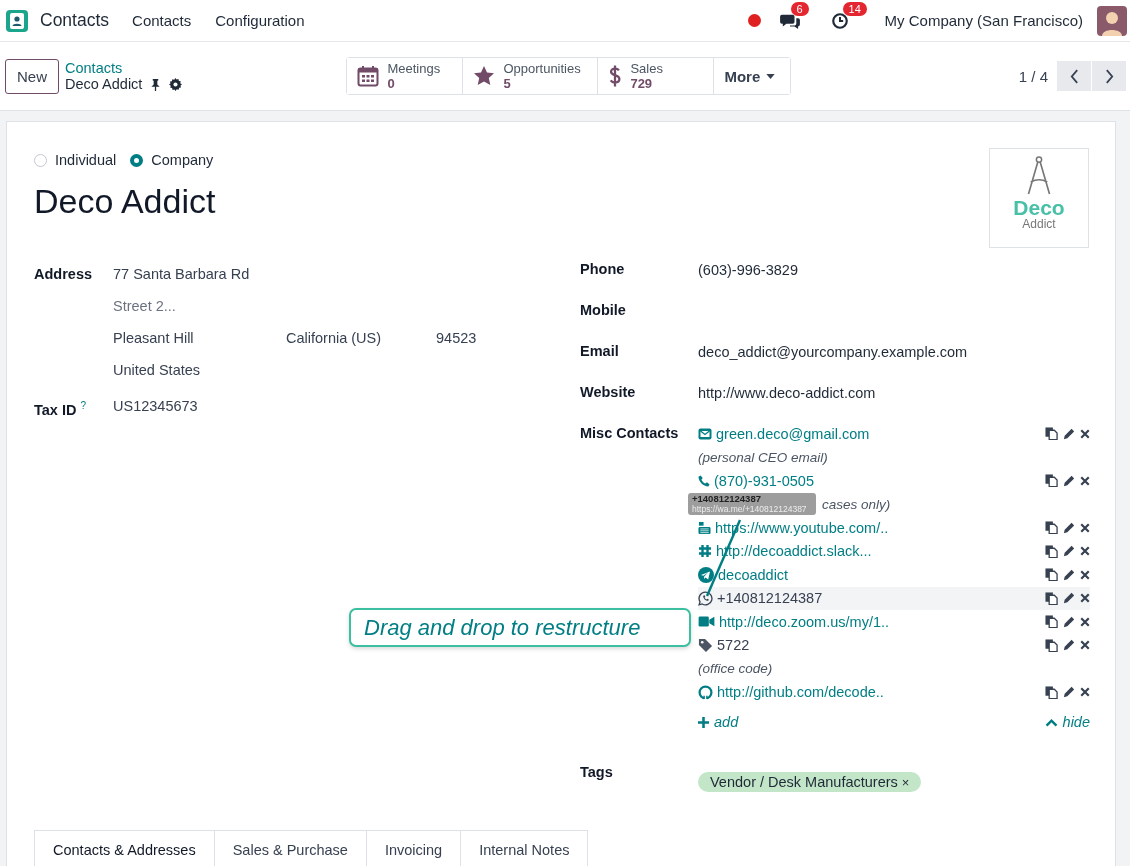 The height and width of the screenshot is (866, 1130). I want to click on contact-link: (870)-931-0505, so click(764, 480).